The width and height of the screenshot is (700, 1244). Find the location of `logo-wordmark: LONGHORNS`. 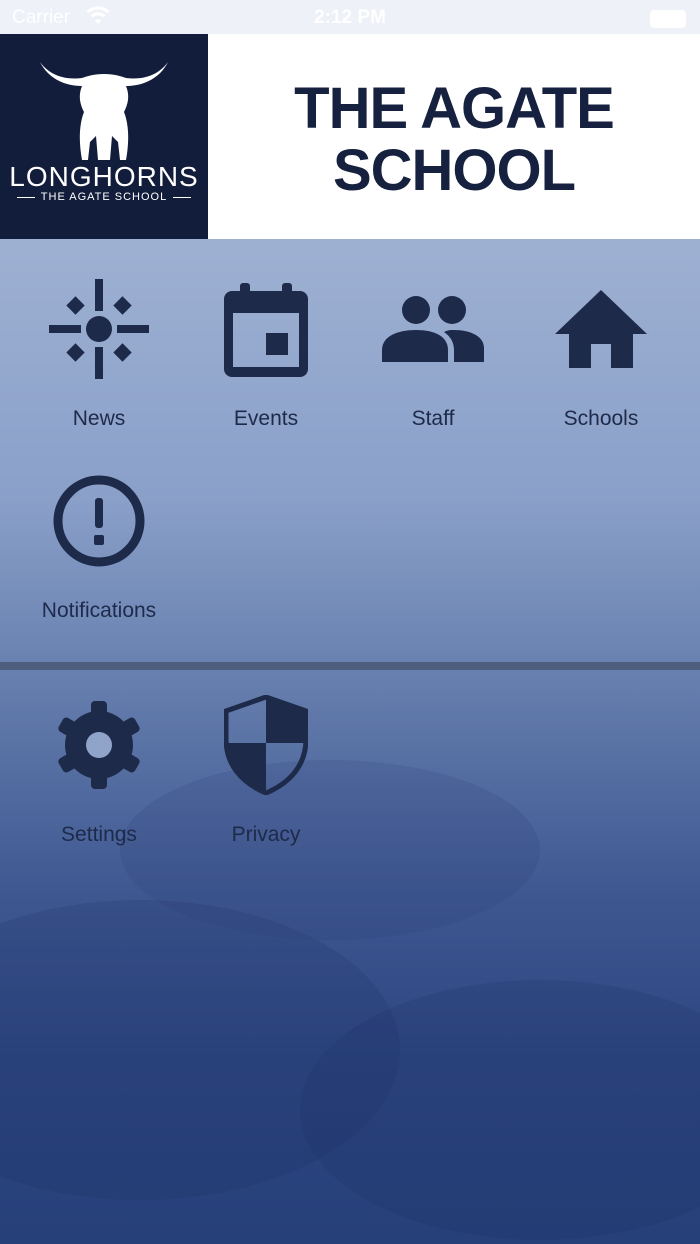

logo-wordmark: LONGHORNS is located at coordinates (104, 176).